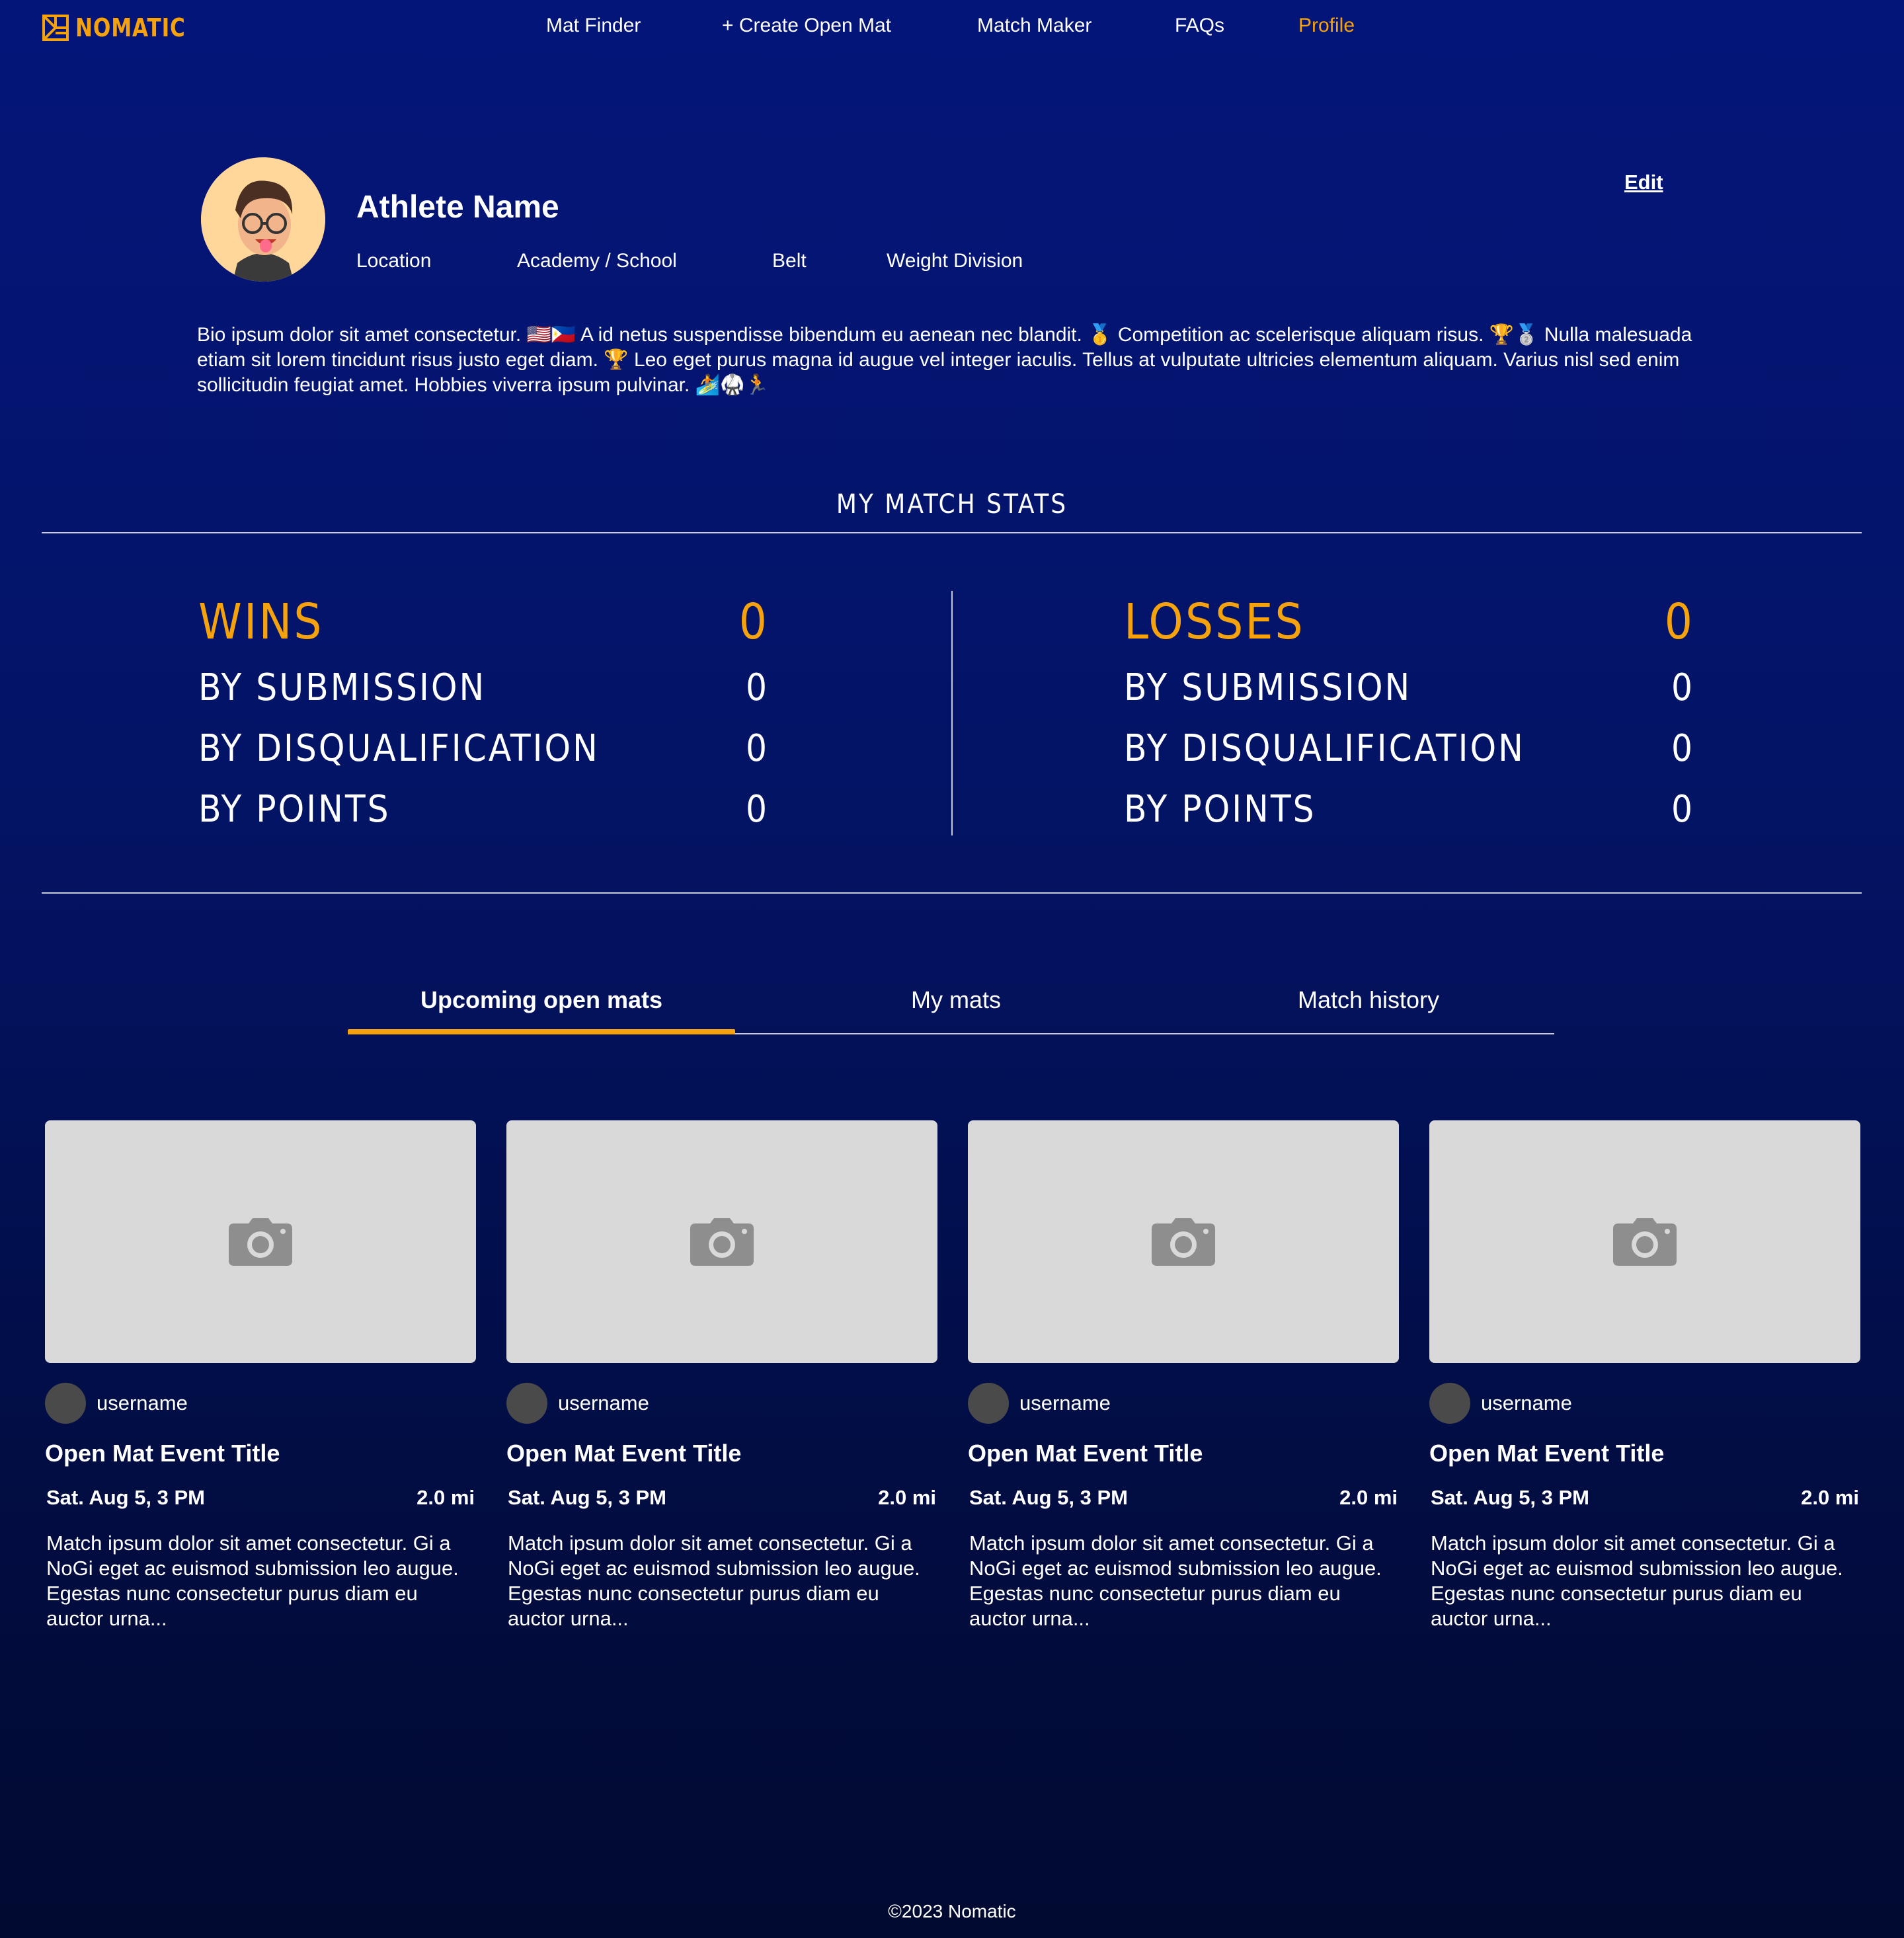  I want to click on edit-profile-link: Edit, so click(1643, 182).